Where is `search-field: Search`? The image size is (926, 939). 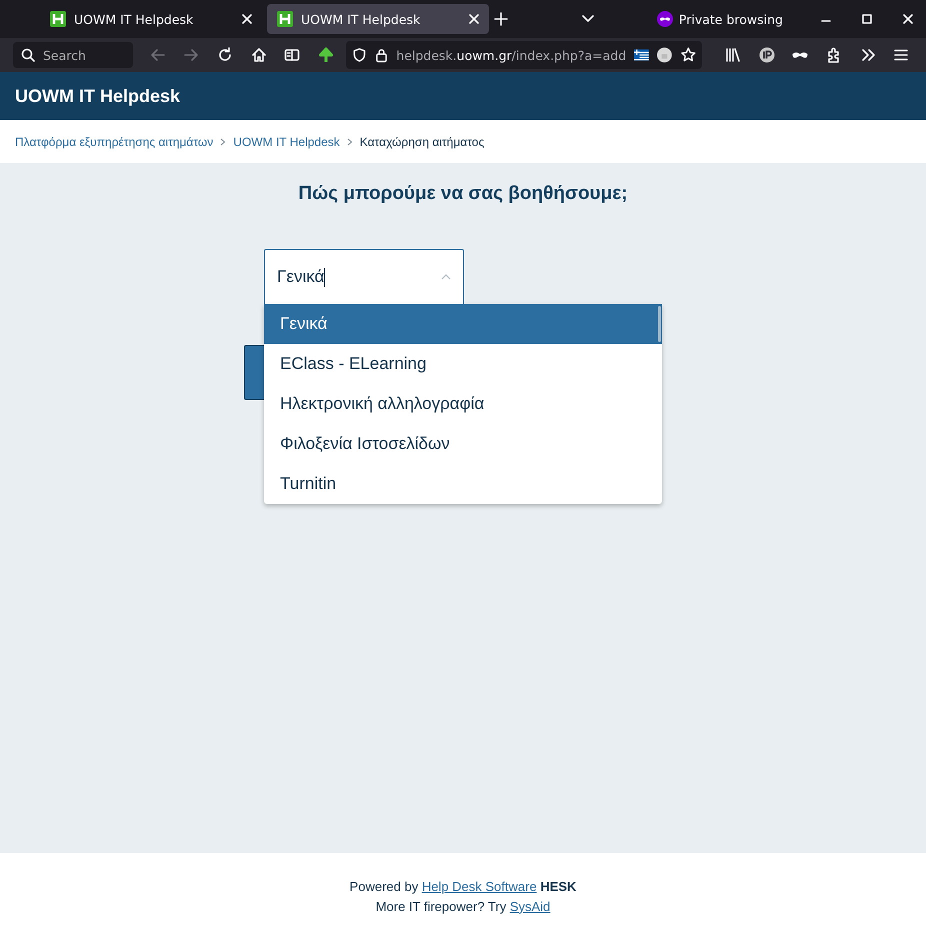
search-field: Search is located at coordinates (73, 55).